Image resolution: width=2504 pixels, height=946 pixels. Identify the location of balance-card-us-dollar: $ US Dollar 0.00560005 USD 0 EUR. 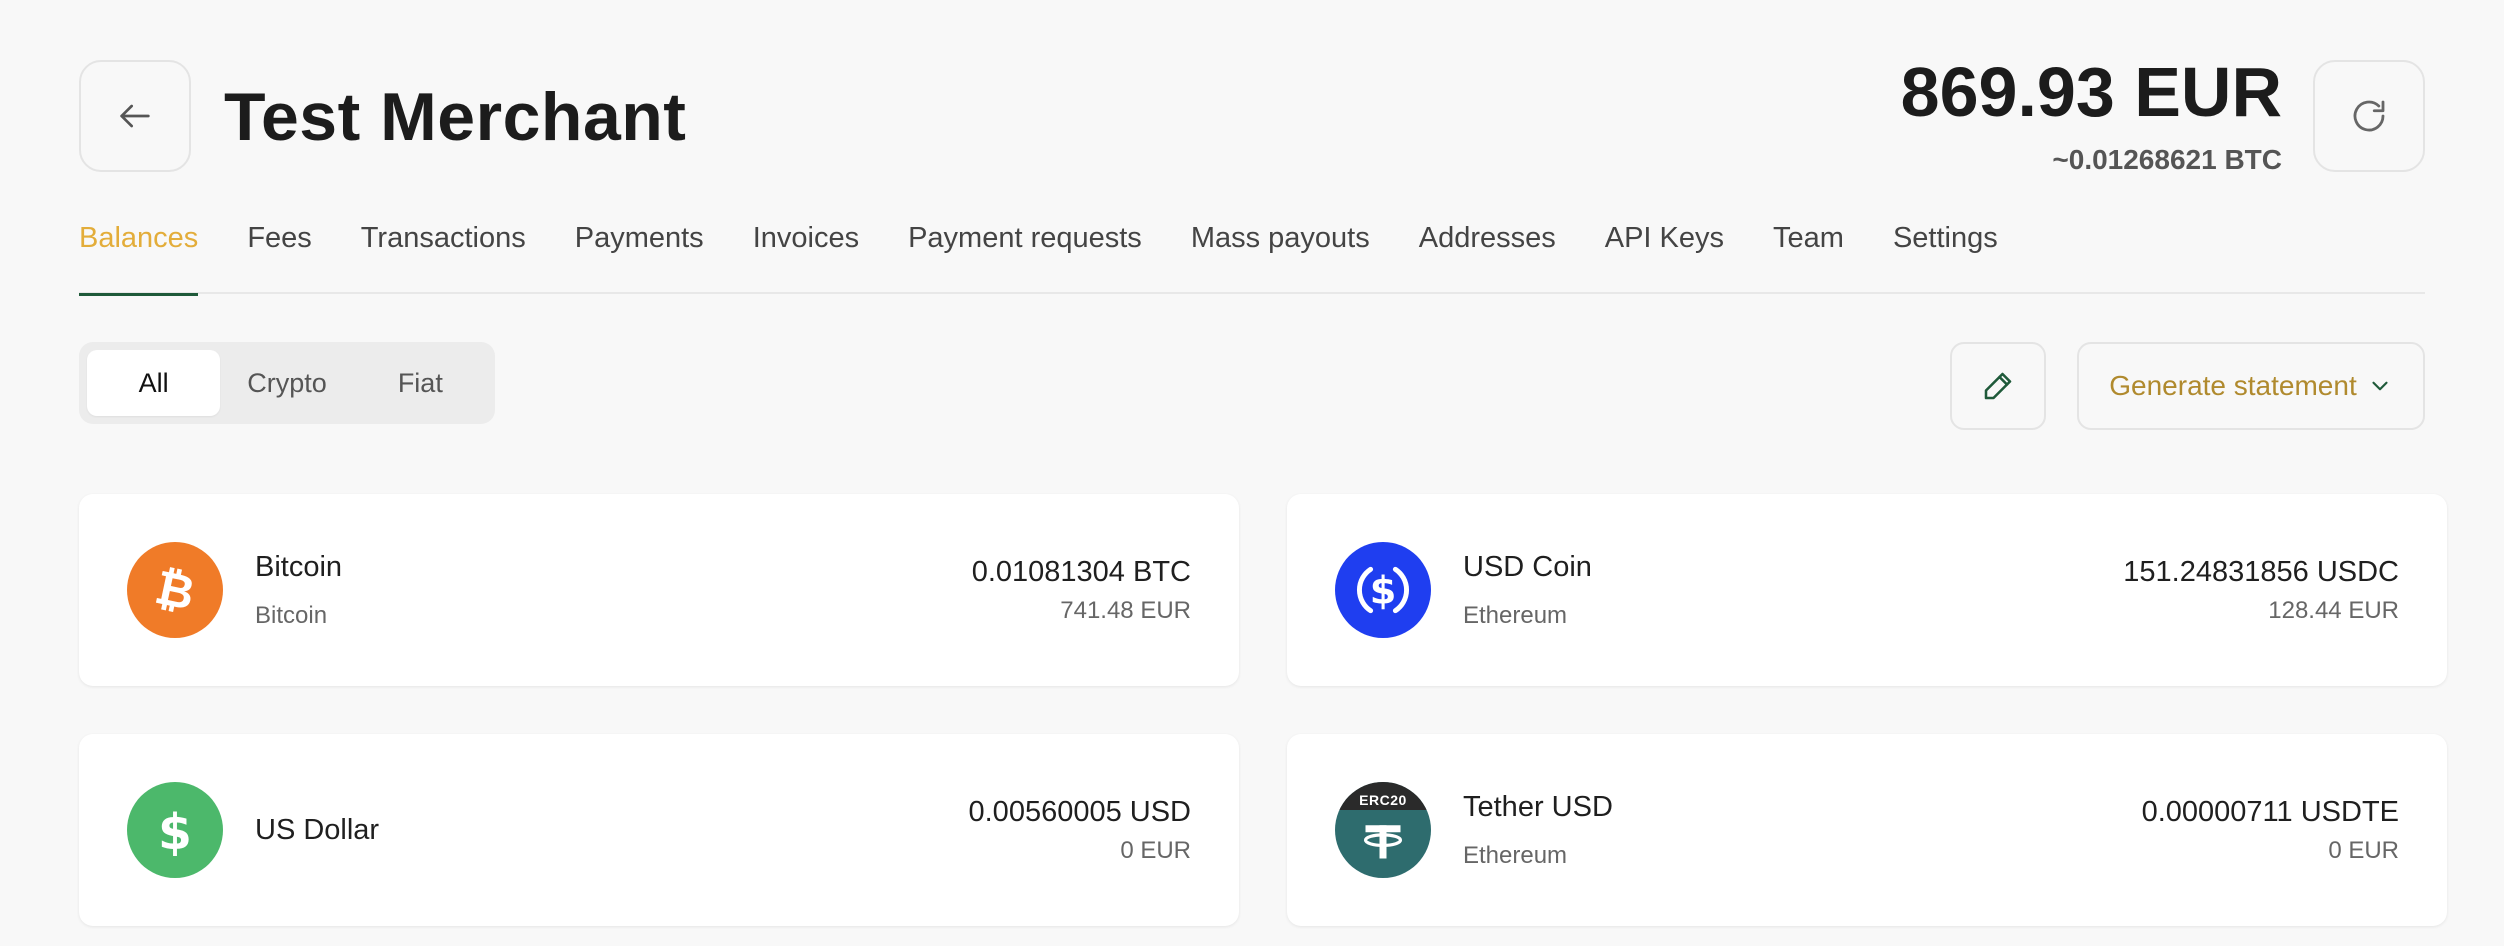
(659, 830).